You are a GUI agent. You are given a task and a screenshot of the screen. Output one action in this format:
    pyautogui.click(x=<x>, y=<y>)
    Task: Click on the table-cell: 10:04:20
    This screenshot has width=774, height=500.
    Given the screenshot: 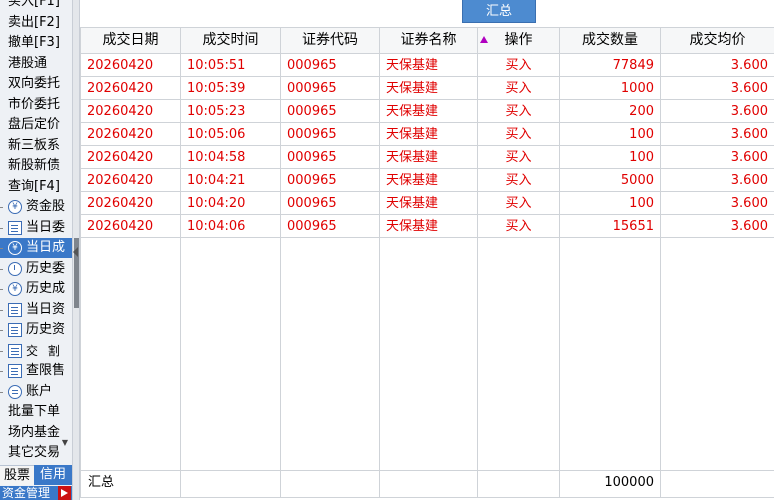 What is the action you would take?
    pyautogui.click(x=230, y=203)
    